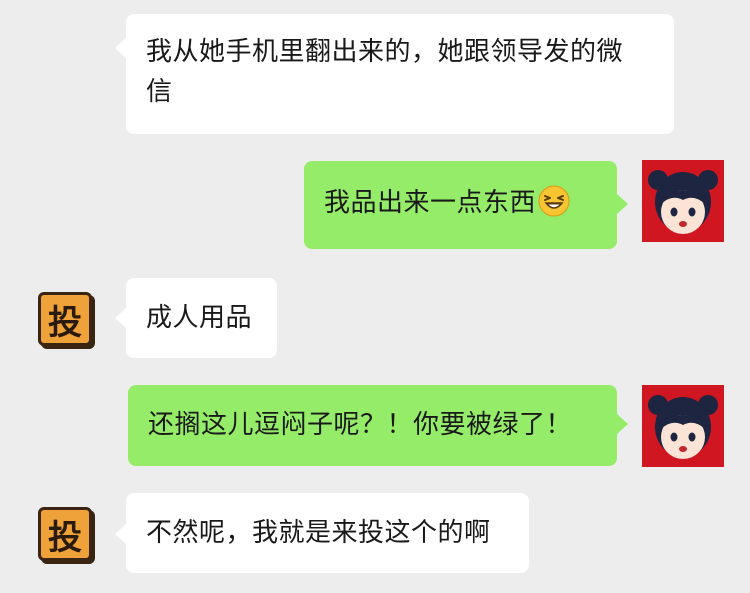 This screenshot has width=750, height=593. I want to click on message-bubble: 成人用品, so click(201, 318).